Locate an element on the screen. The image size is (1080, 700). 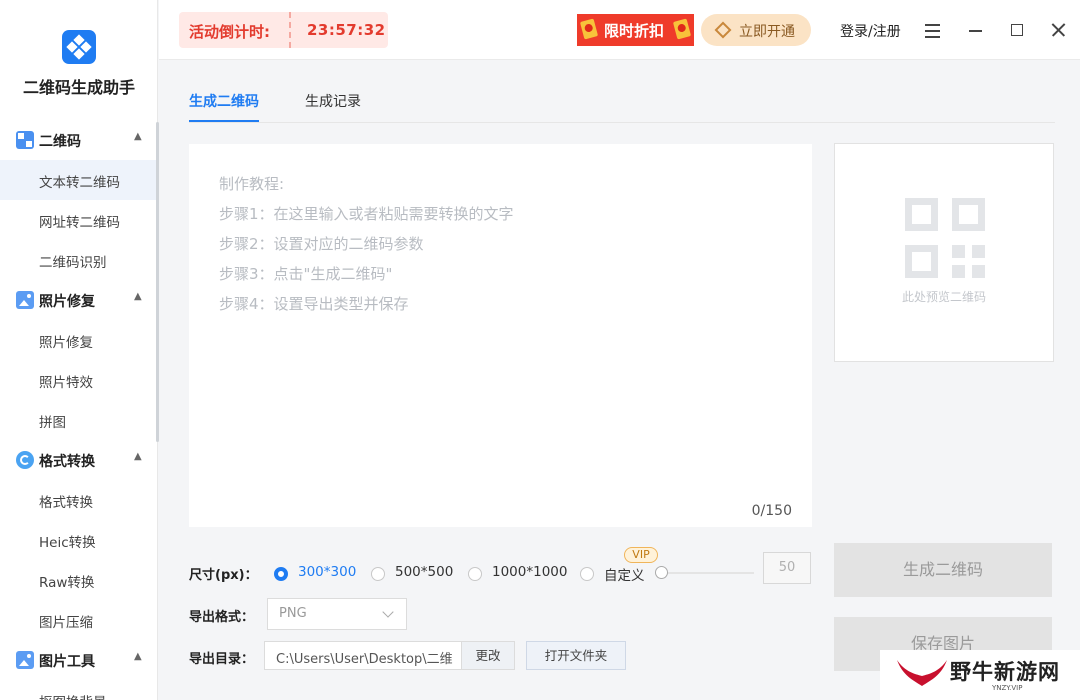
tab-generate-history: 生成记录 is located at coordinates (333, 101).